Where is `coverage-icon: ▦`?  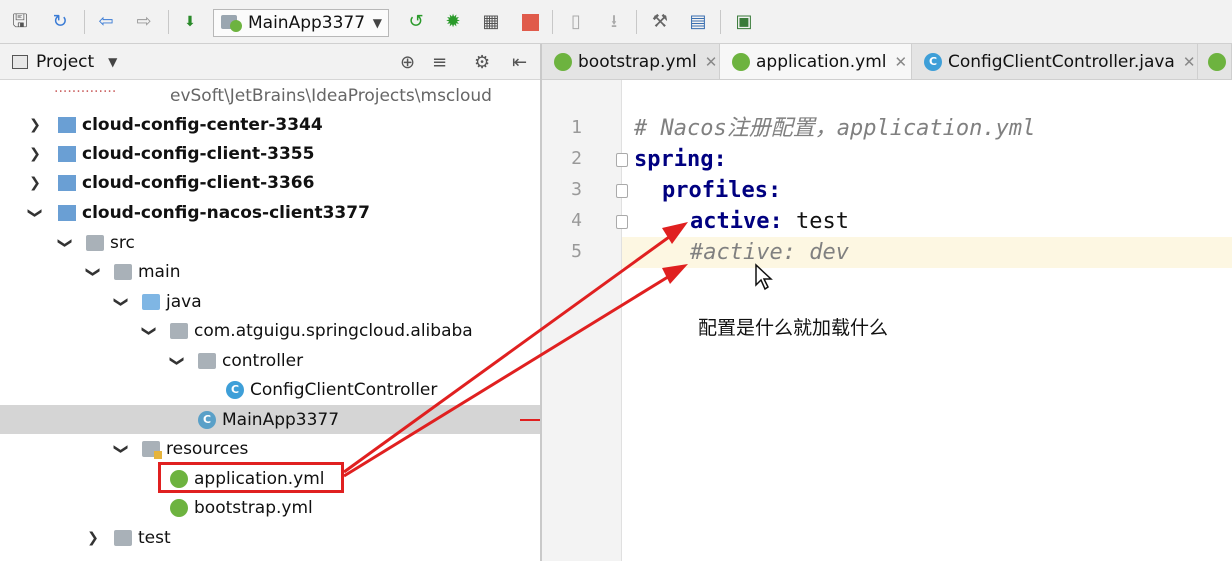 coverage-icon: ▦ is located at coordinates (491, 22).